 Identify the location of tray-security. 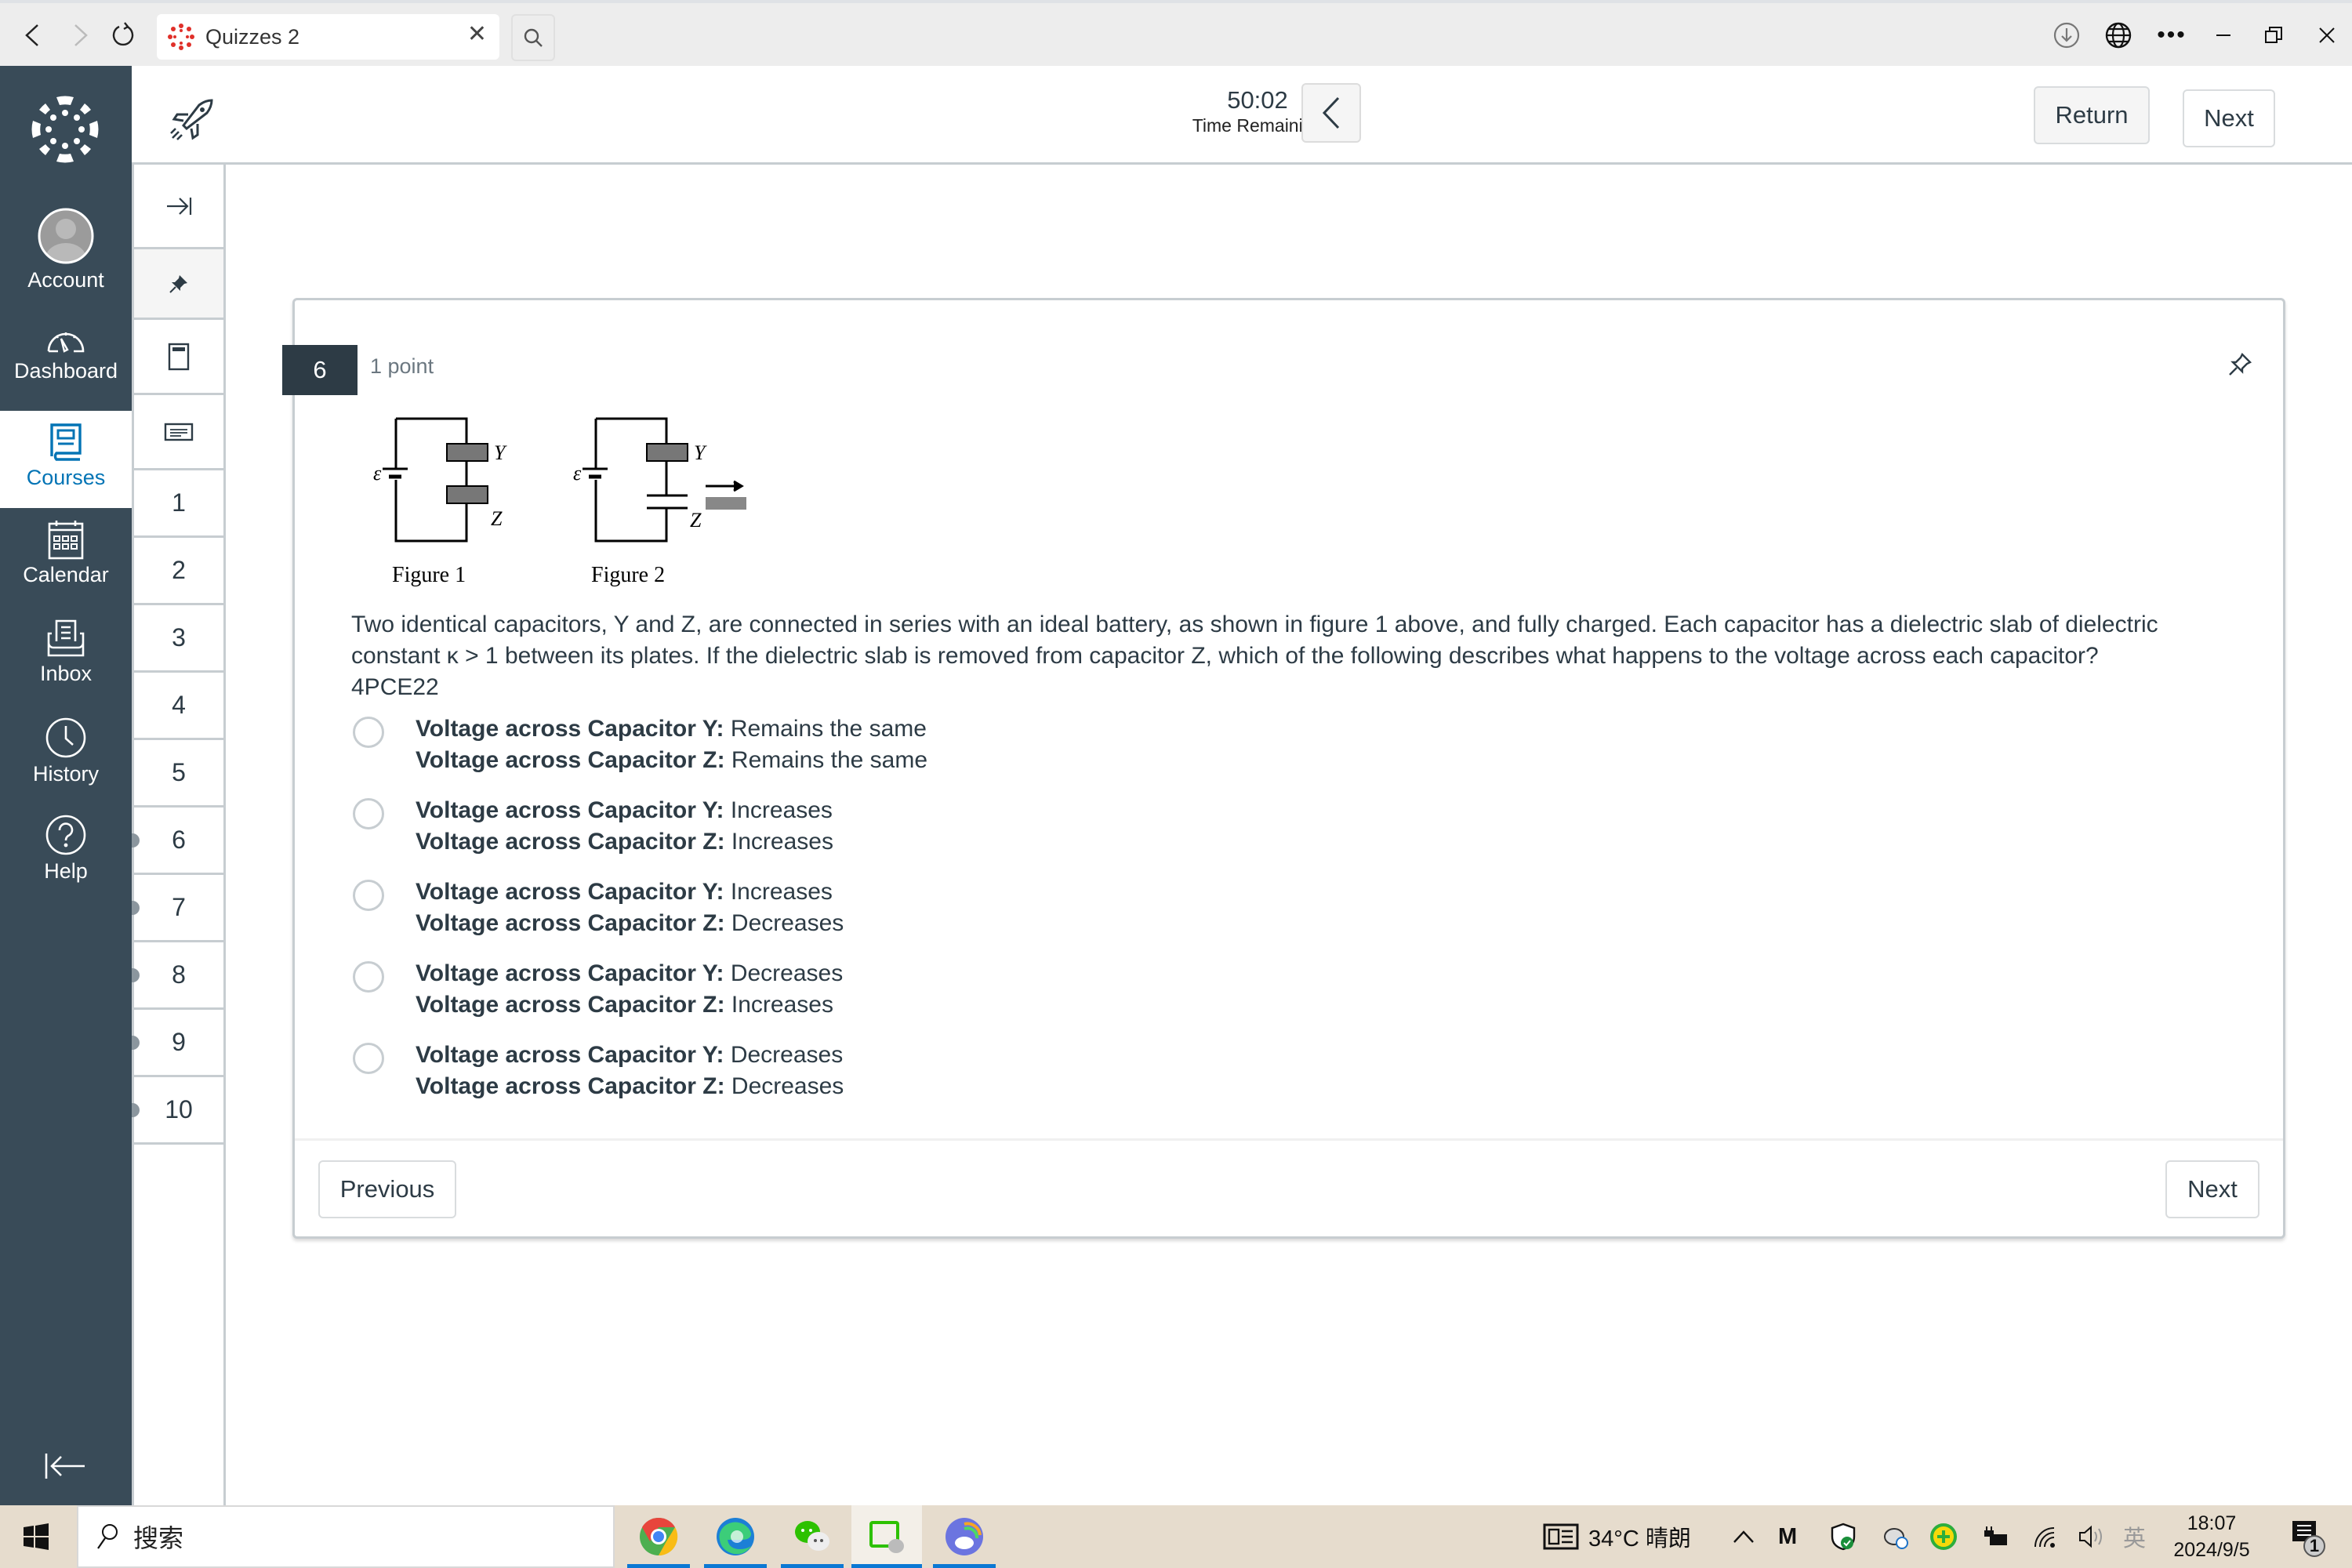
(1843, 1536).